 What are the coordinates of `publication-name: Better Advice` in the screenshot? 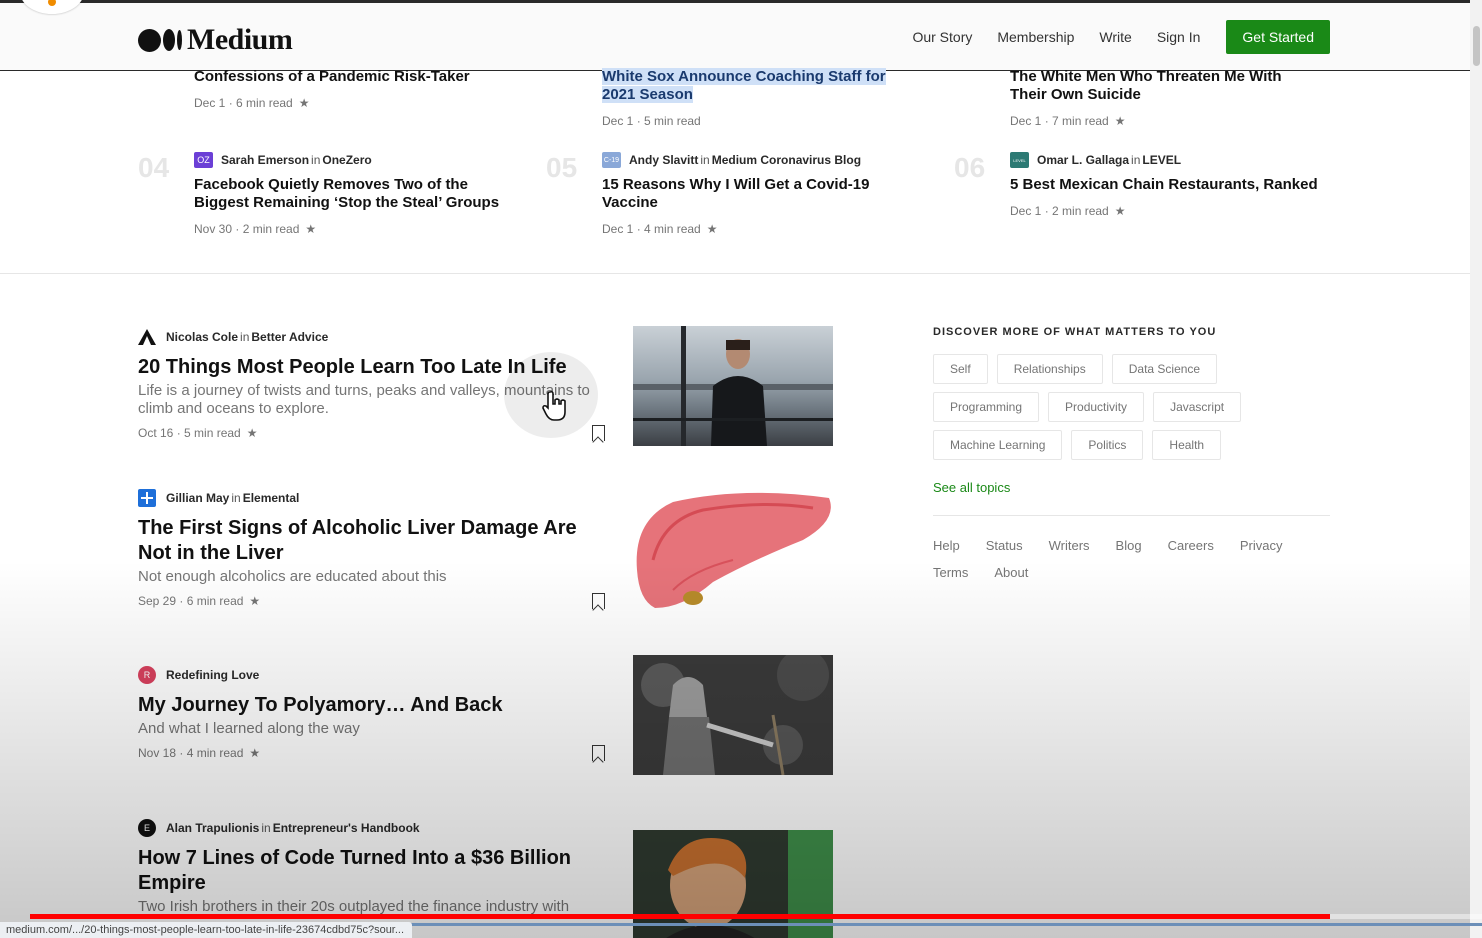 It's located at (290, 337).